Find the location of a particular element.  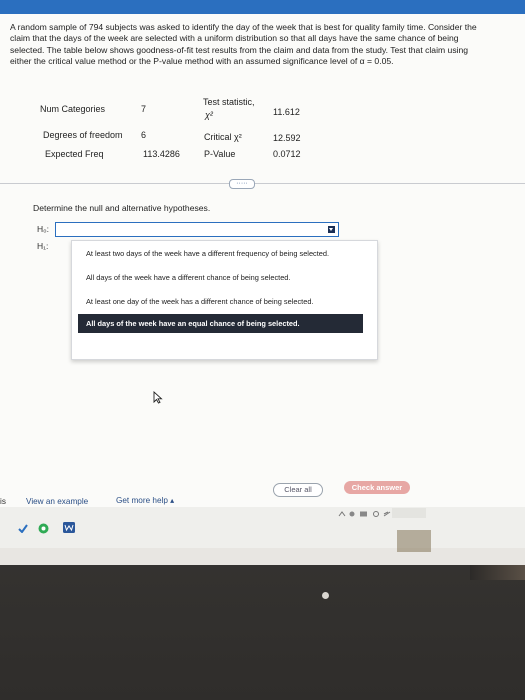

check-answer-button: Check answer is located at coordinates (377, 487).